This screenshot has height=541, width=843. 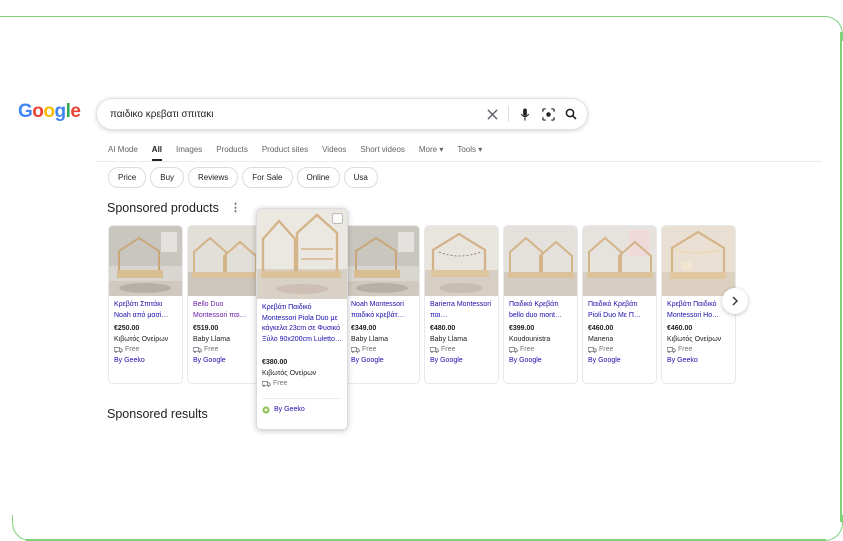 What do you see at coordinates (127, 328) in the screenshot?
I see `product-price: €250.00` at bounding box center [127, 328].